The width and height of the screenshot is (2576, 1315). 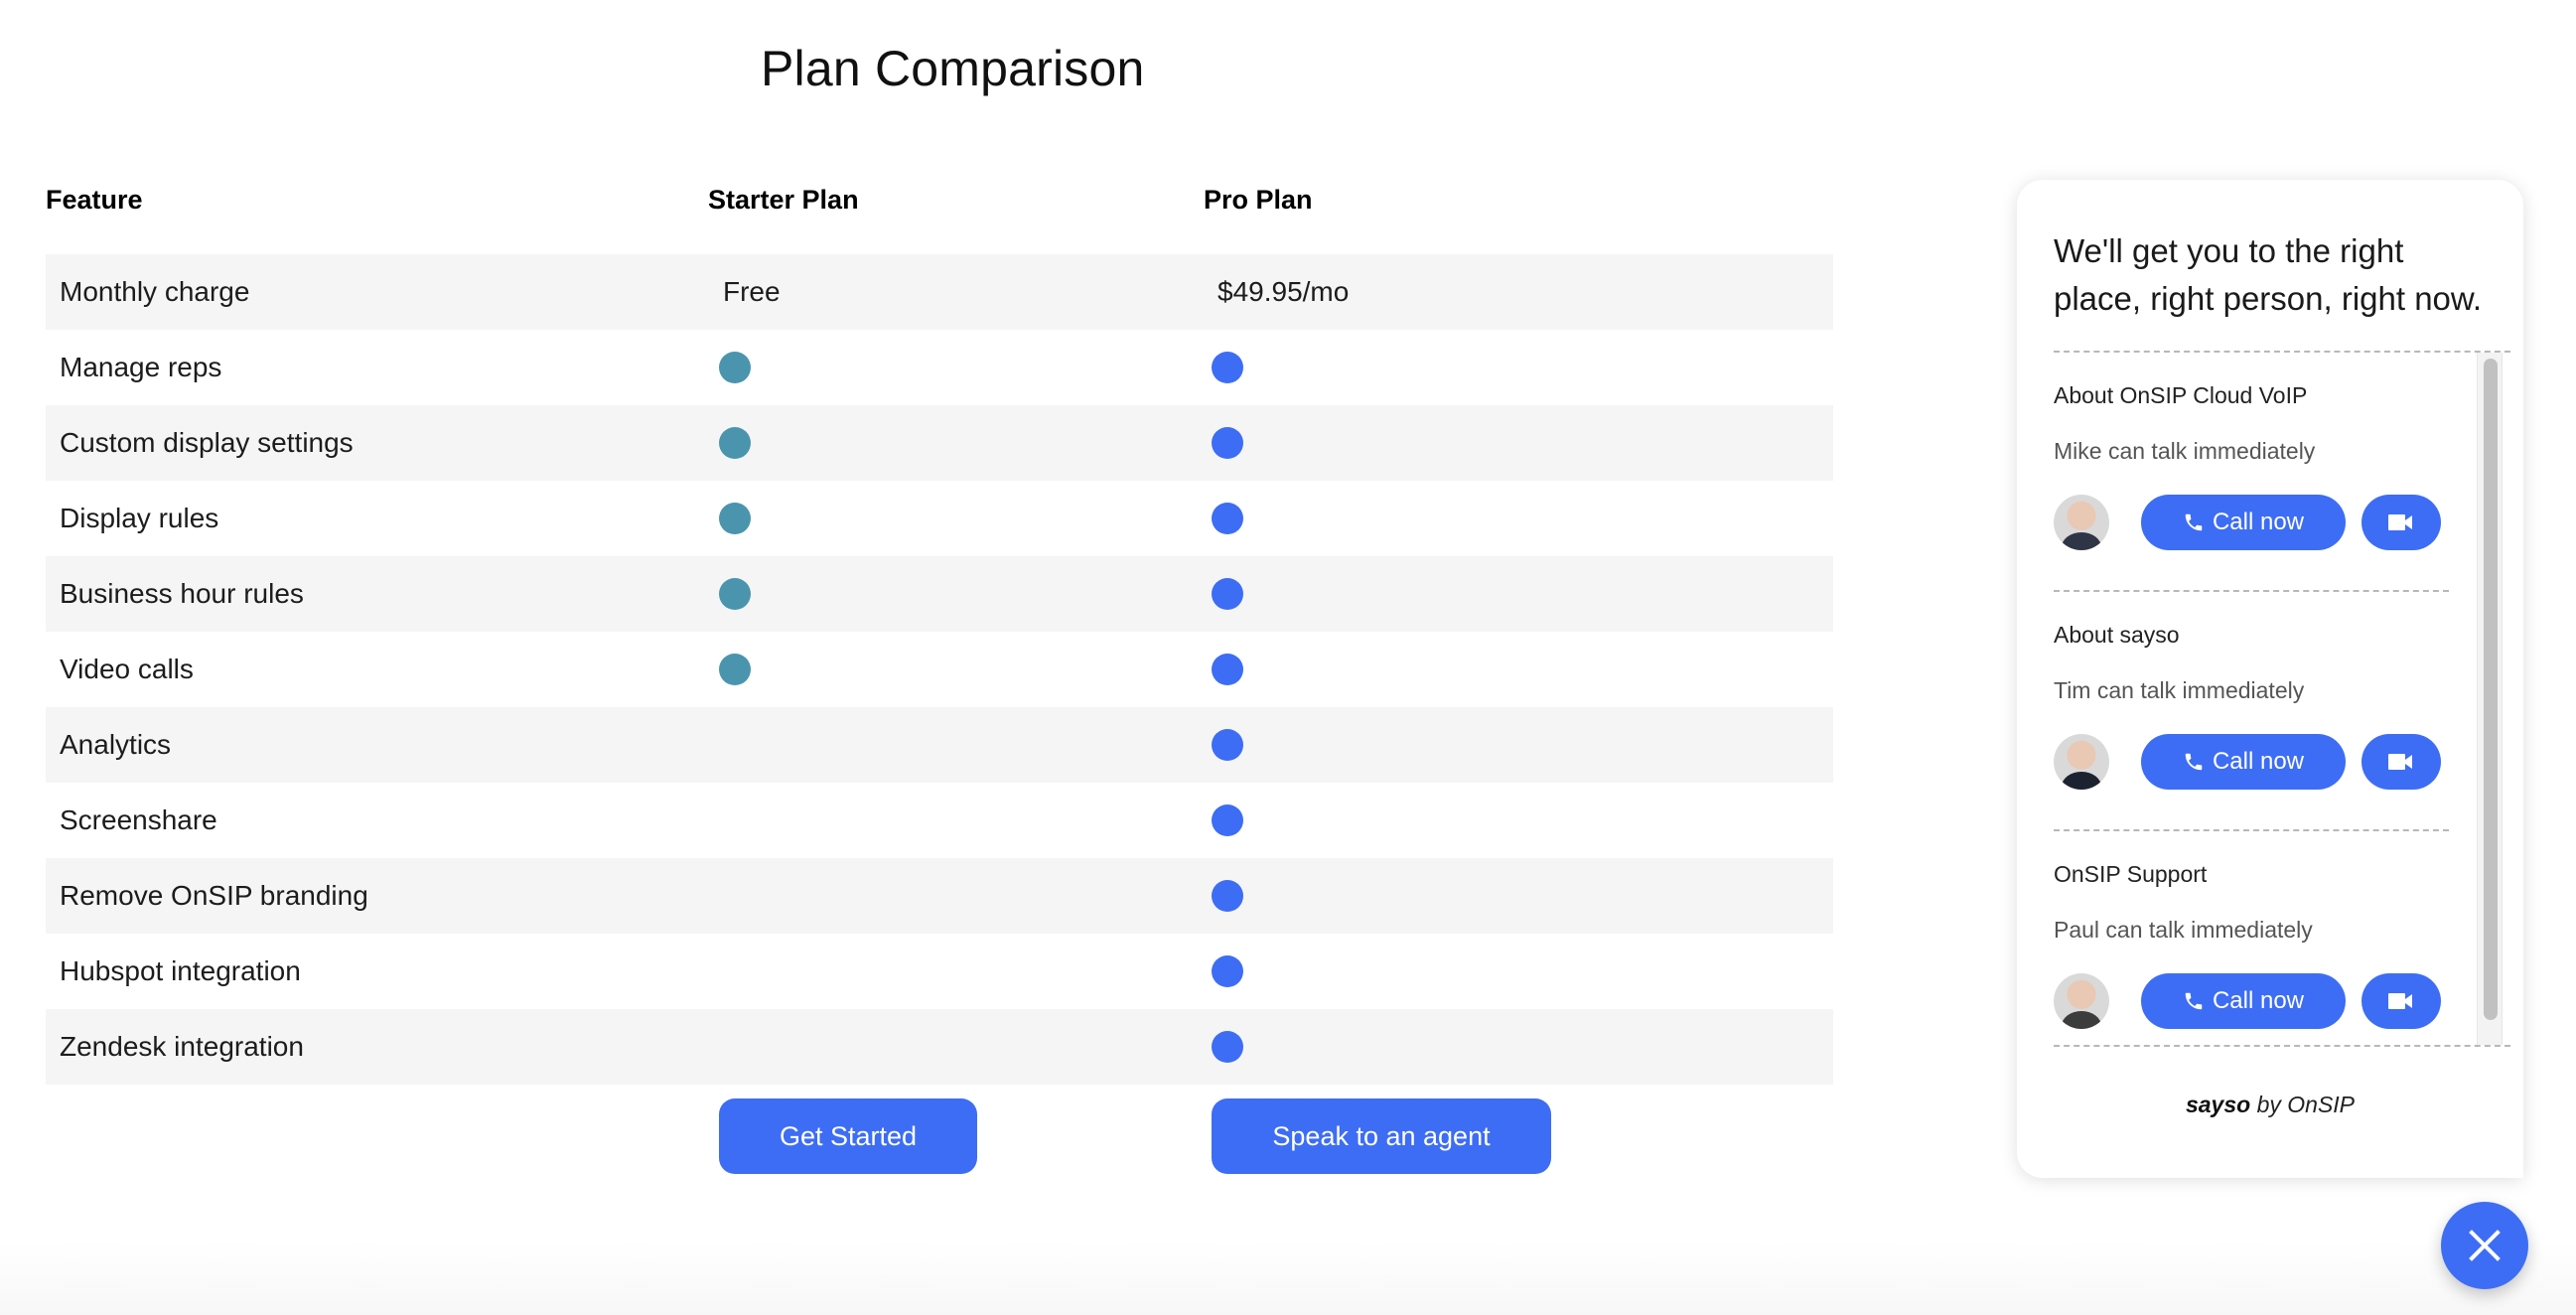 What do you see at coordinates (155, 291) in the screenshot?
I see `feature-label: Monthly charge` at bounding box center [155, 291].